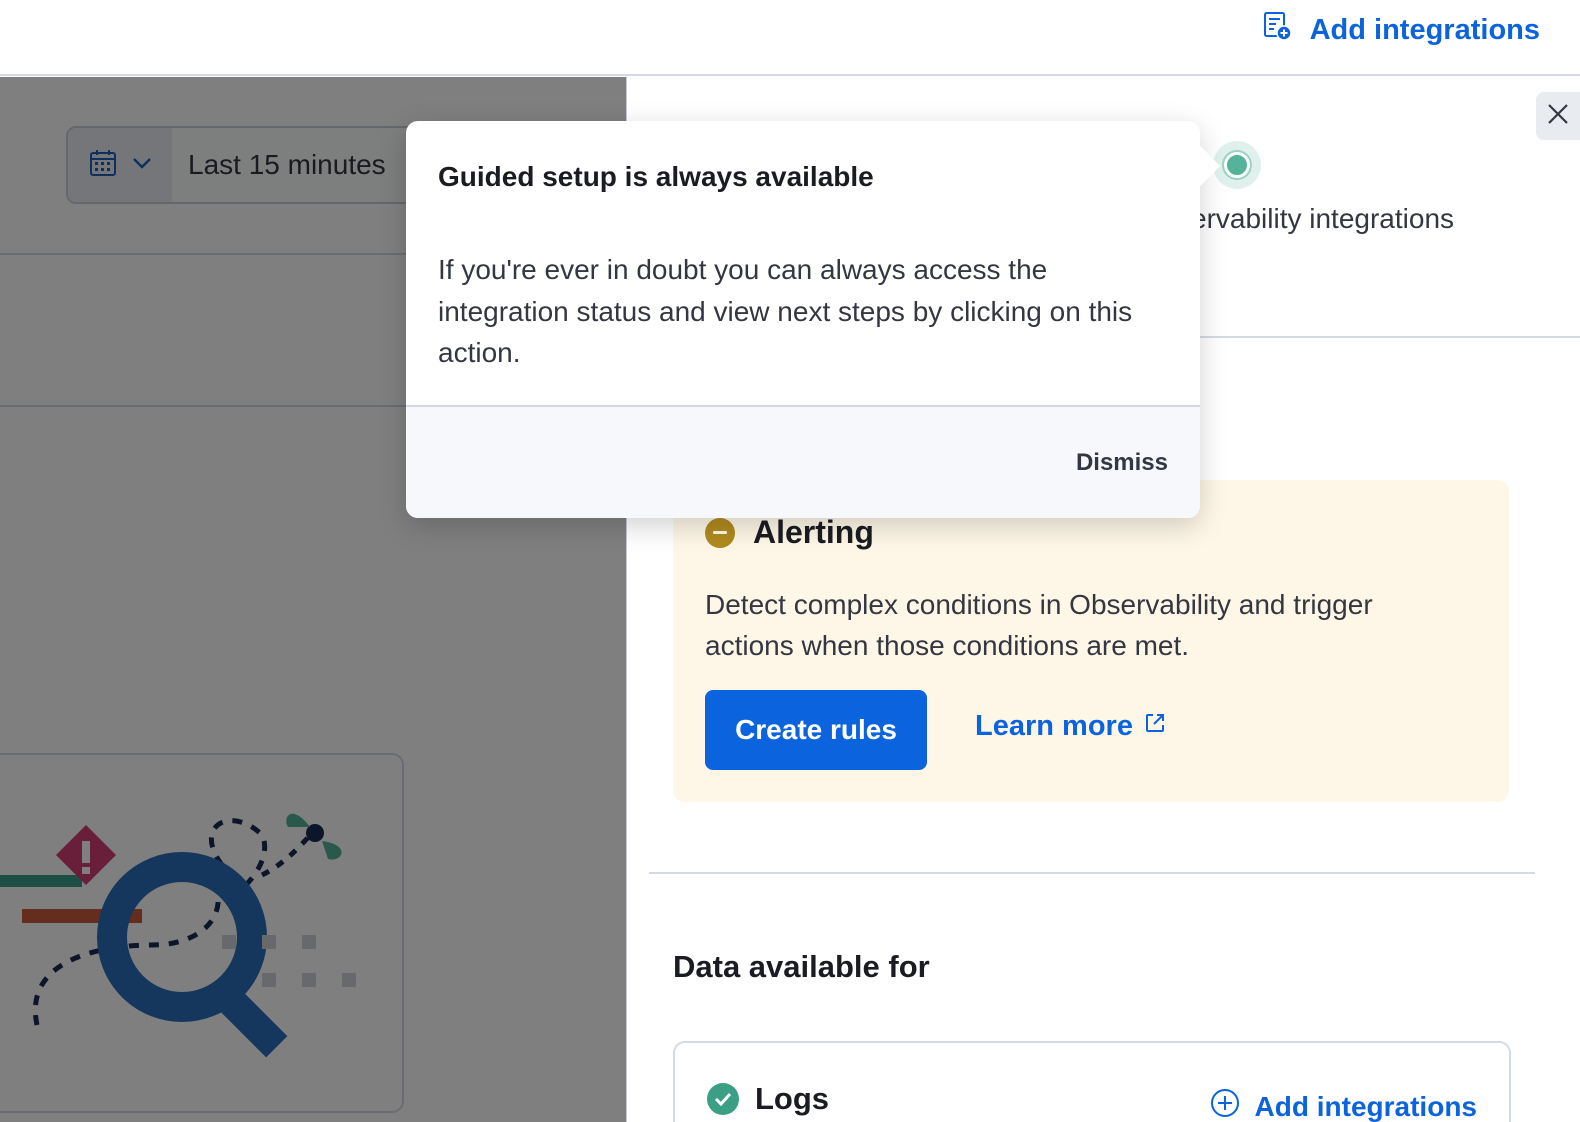 The image size is (1580, 1122). I want to click on close-icon, so click(1558, 116).